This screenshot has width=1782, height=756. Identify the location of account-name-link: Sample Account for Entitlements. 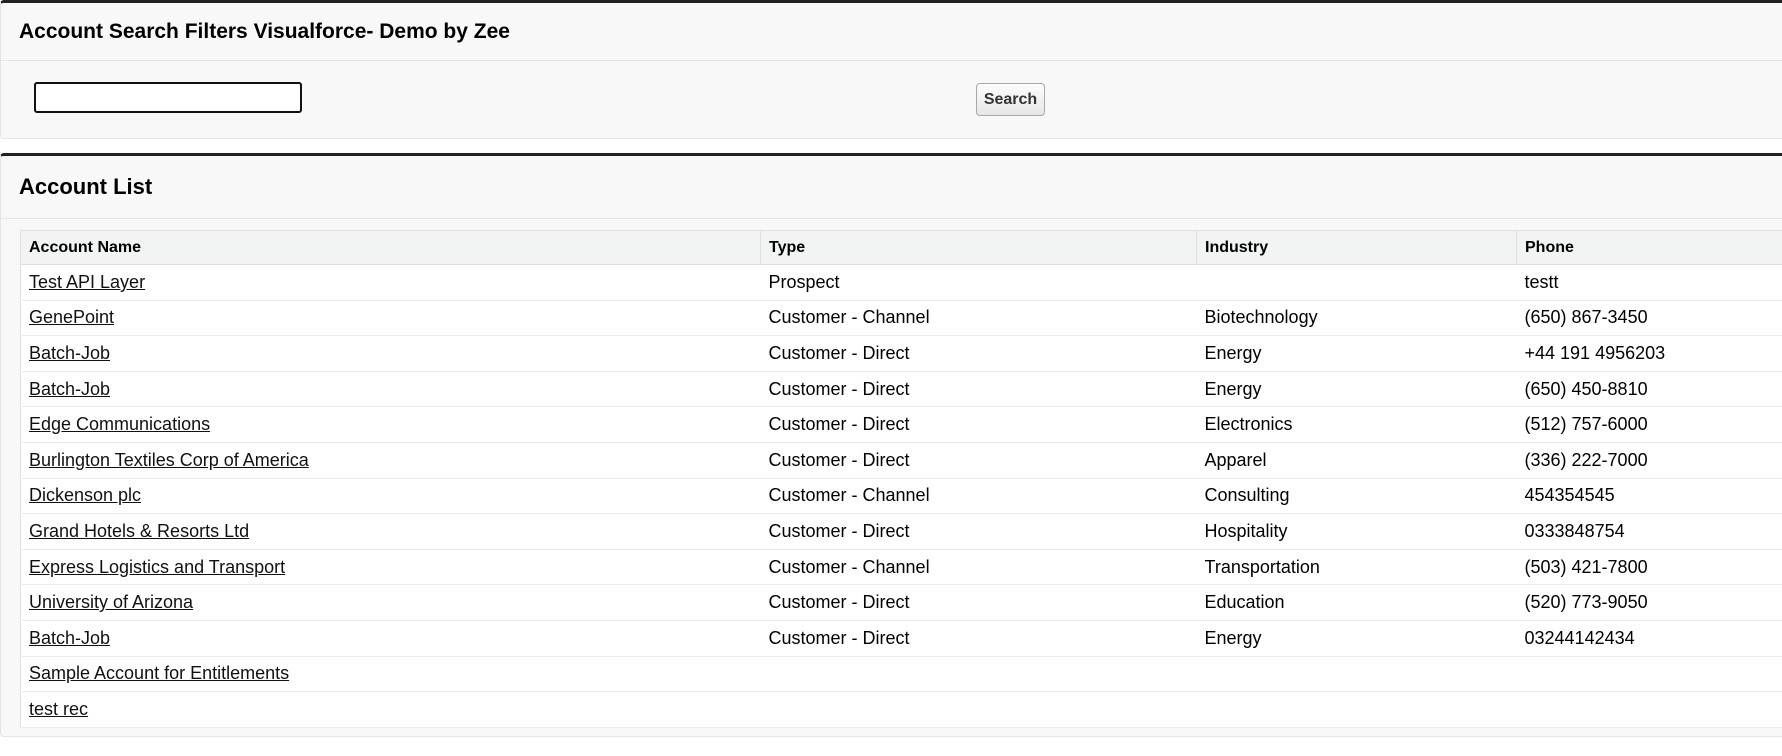
(159, 673).